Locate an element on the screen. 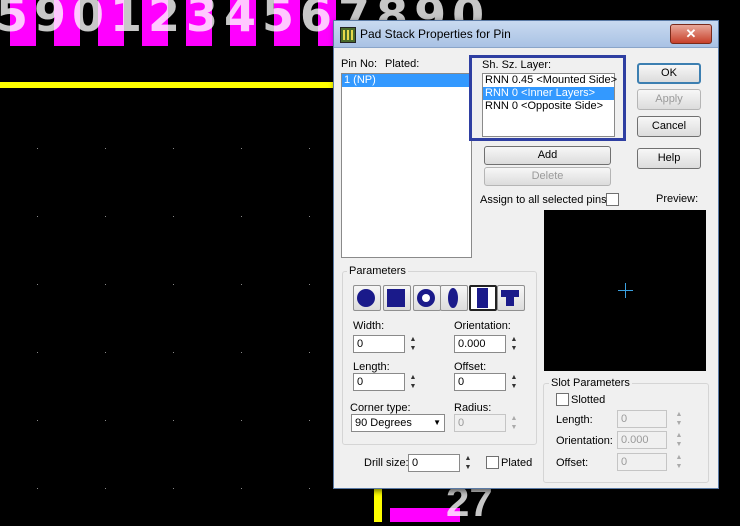  crosshair-icon is located at coordinates (625, 290).